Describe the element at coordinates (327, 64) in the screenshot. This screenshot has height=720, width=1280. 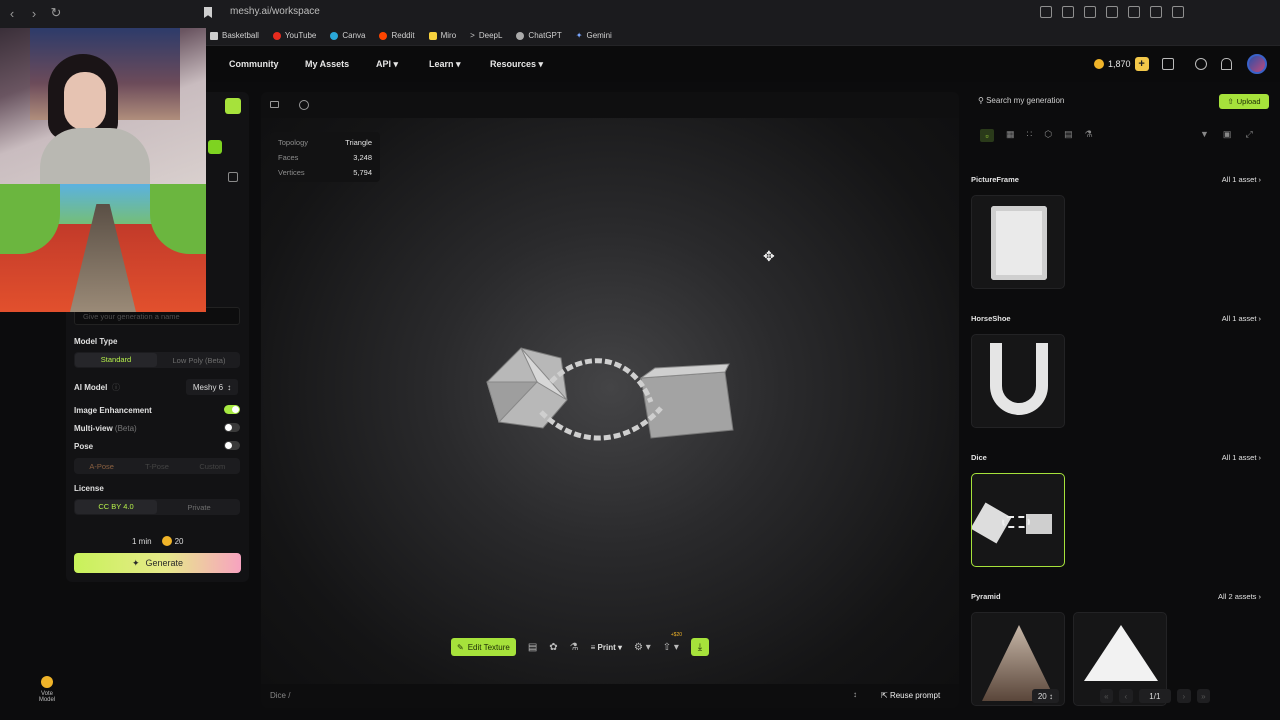
I see `nav-my-assets: My Assets` at that location.